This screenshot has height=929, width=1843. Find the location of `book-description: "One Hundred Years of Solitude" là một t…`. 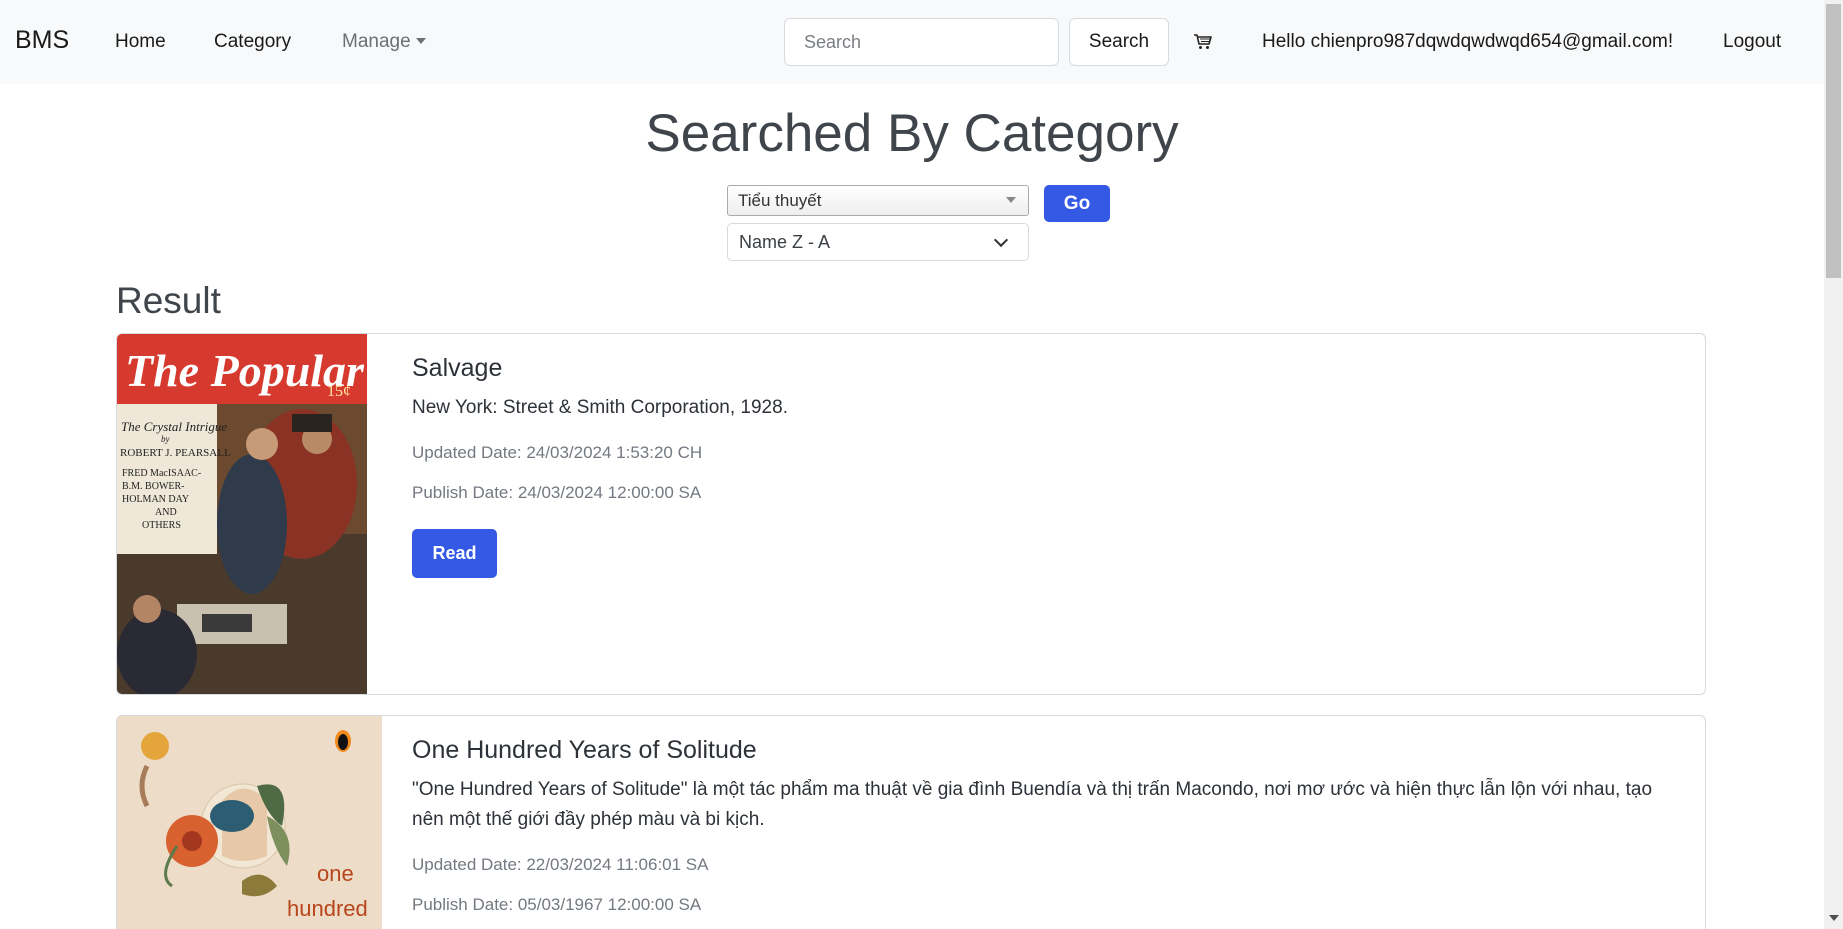

book-description: "One Hundred Years of Solitude" là một t… is located at coordinates (1032, 804).